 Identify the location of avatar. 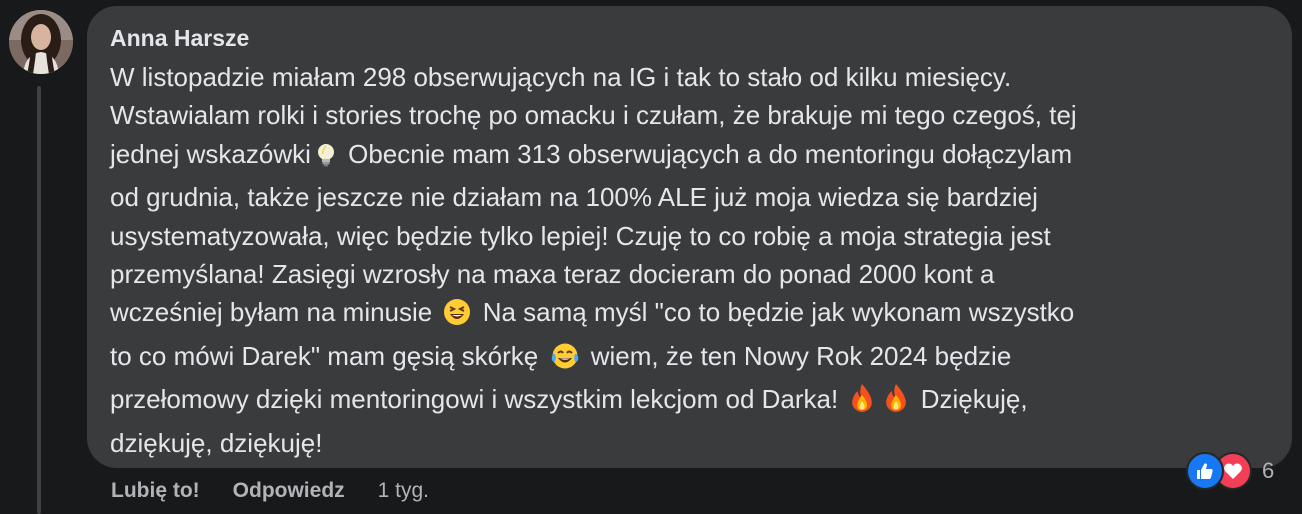
(41, 42).